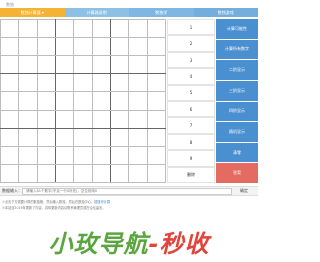  I want to click on confirm-button: 确定, so click(244, 191).